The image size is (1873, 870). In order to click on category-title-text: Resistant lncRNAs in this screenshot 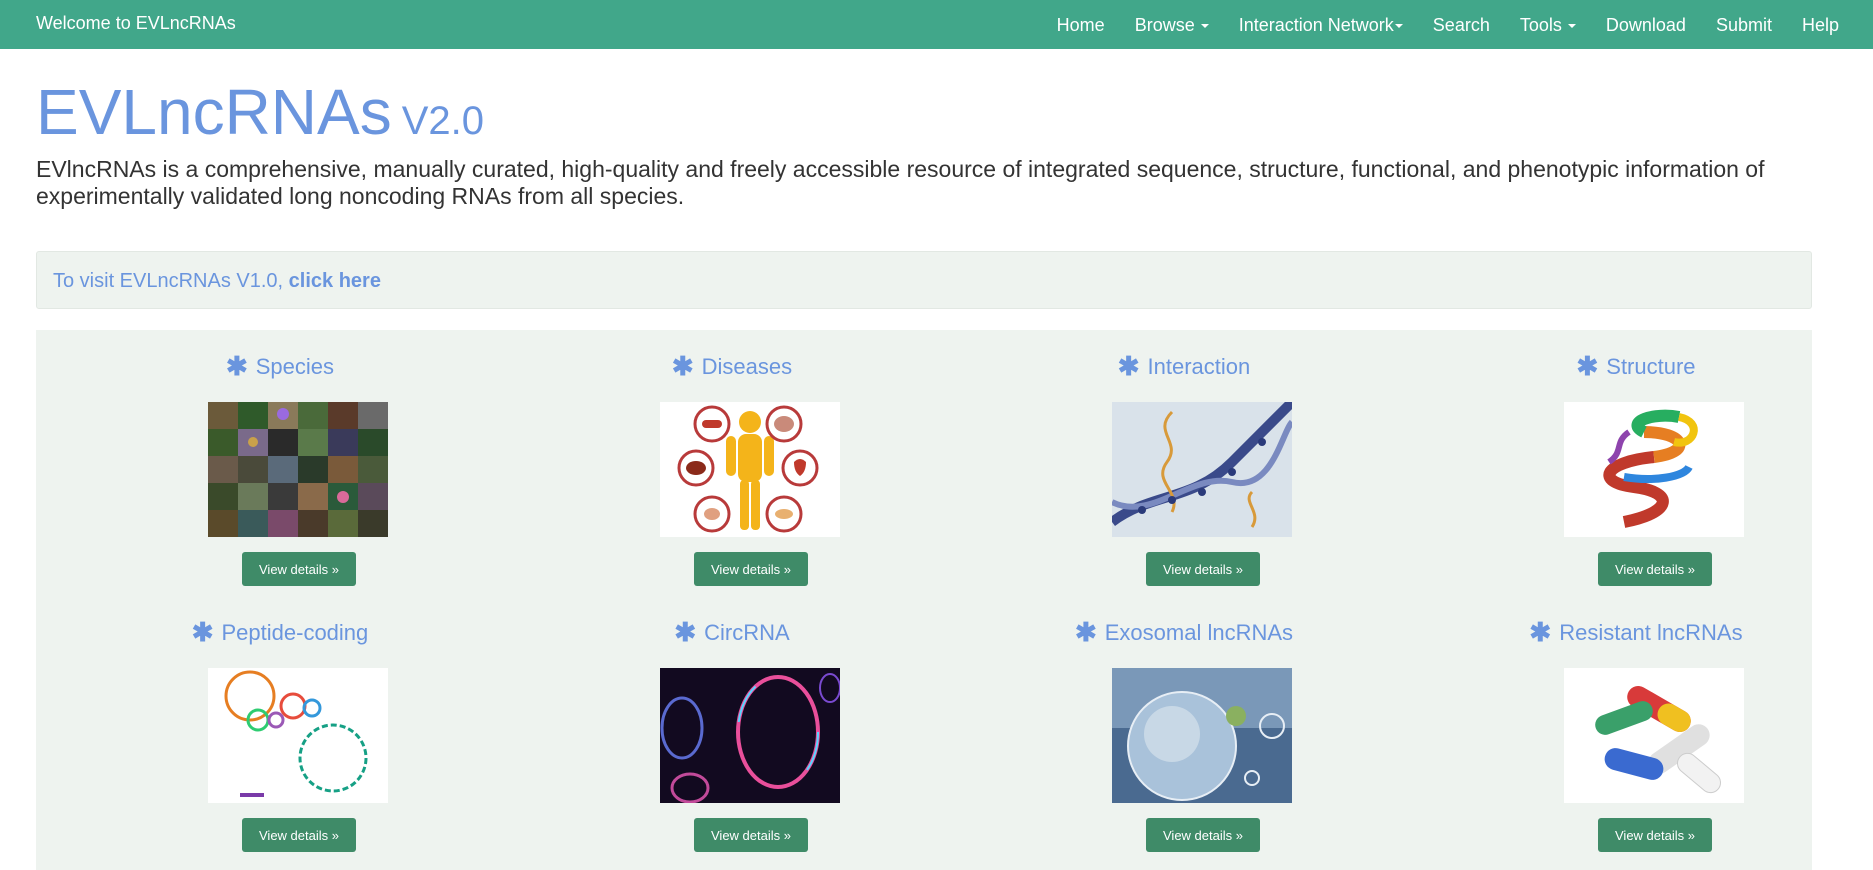, I will do `click(1651, 632)`.